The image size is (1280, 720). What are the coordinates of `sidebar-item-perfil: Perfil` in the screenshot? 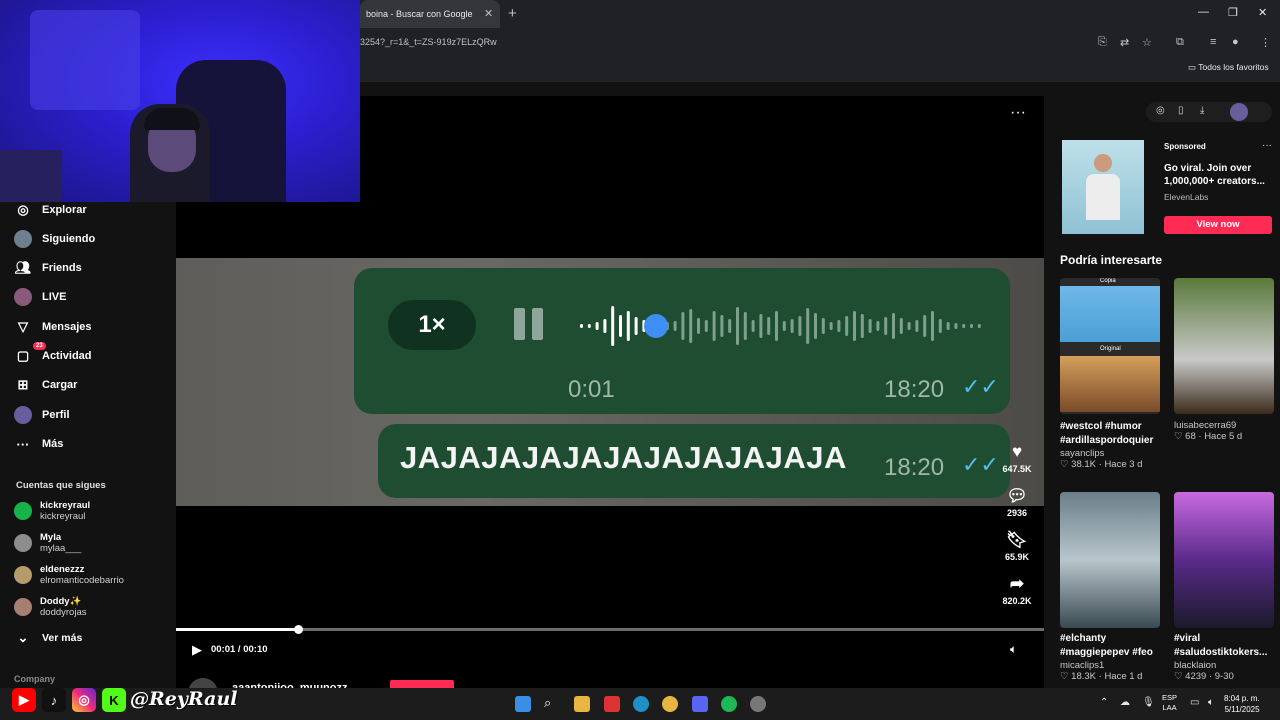 It's located at (42, 415).